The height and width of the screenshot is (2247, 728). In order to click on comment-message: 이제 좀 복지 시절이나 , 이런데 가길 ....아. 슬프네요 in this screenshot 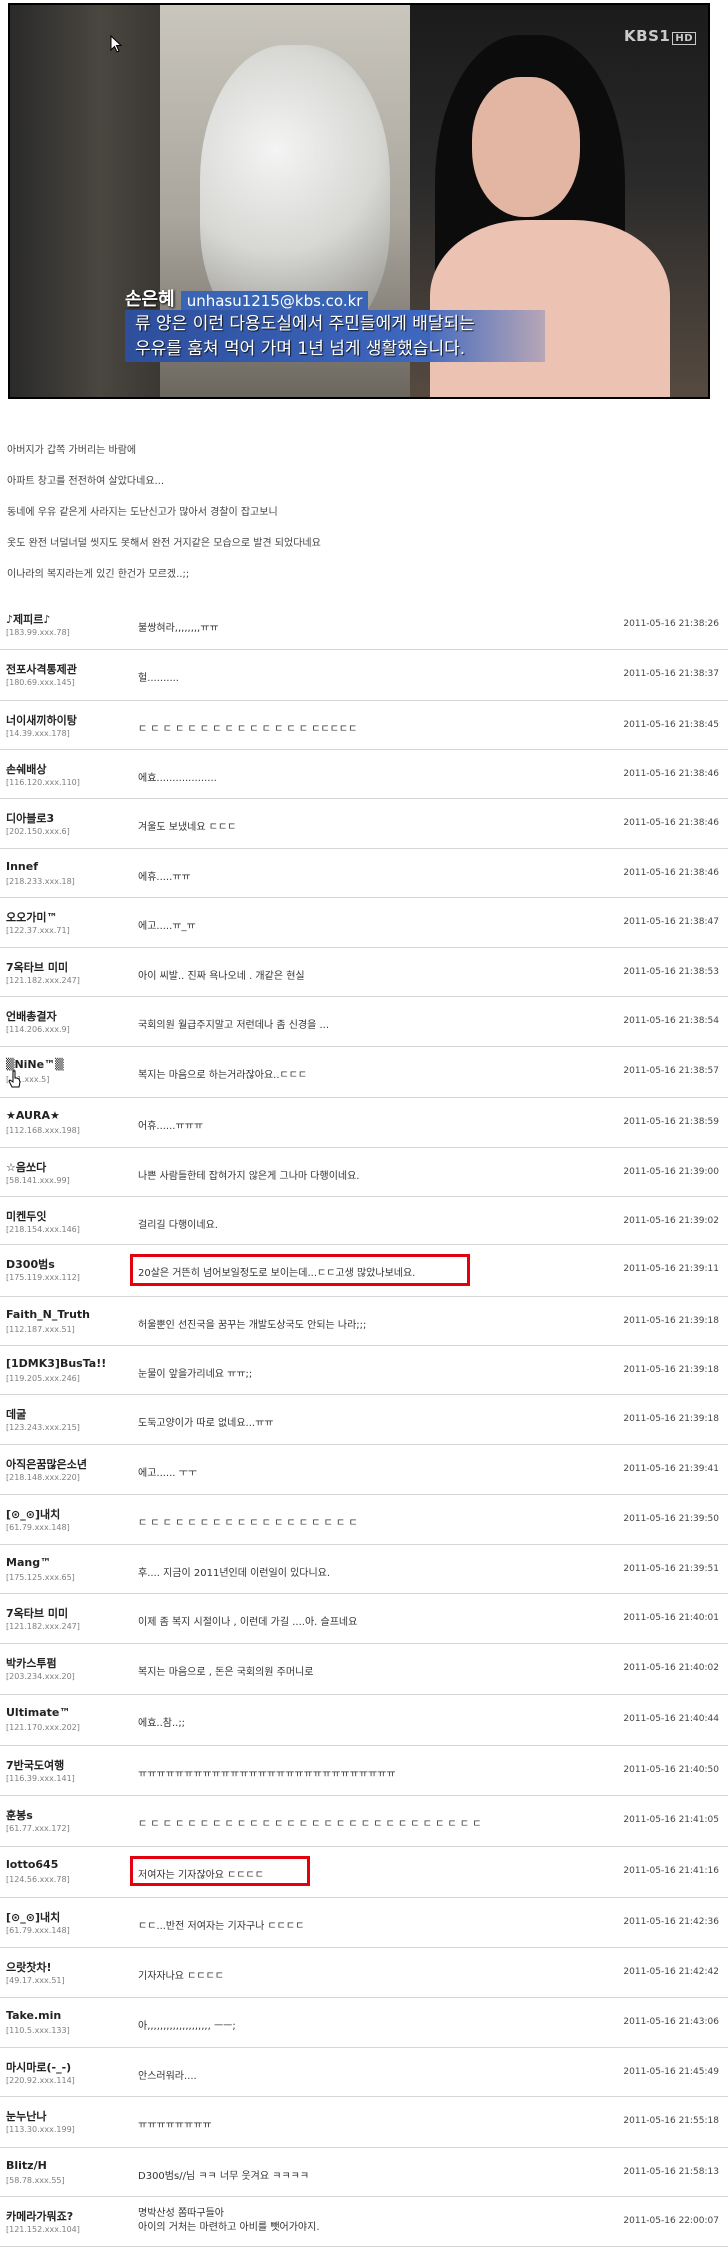, I will do `click(248, 1622)`.